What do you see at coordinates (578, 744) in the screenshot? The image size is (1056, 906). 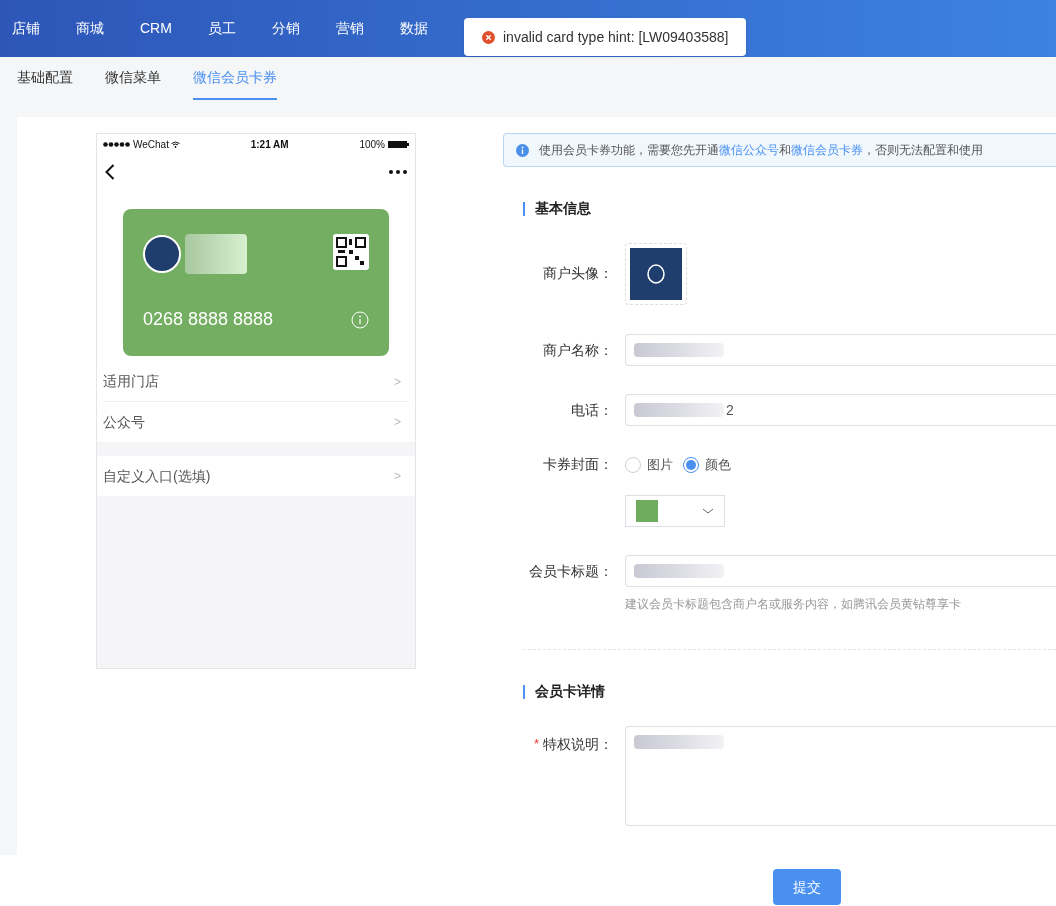 I see `field-label: 特权说明：` at bounding box center [578, 744].